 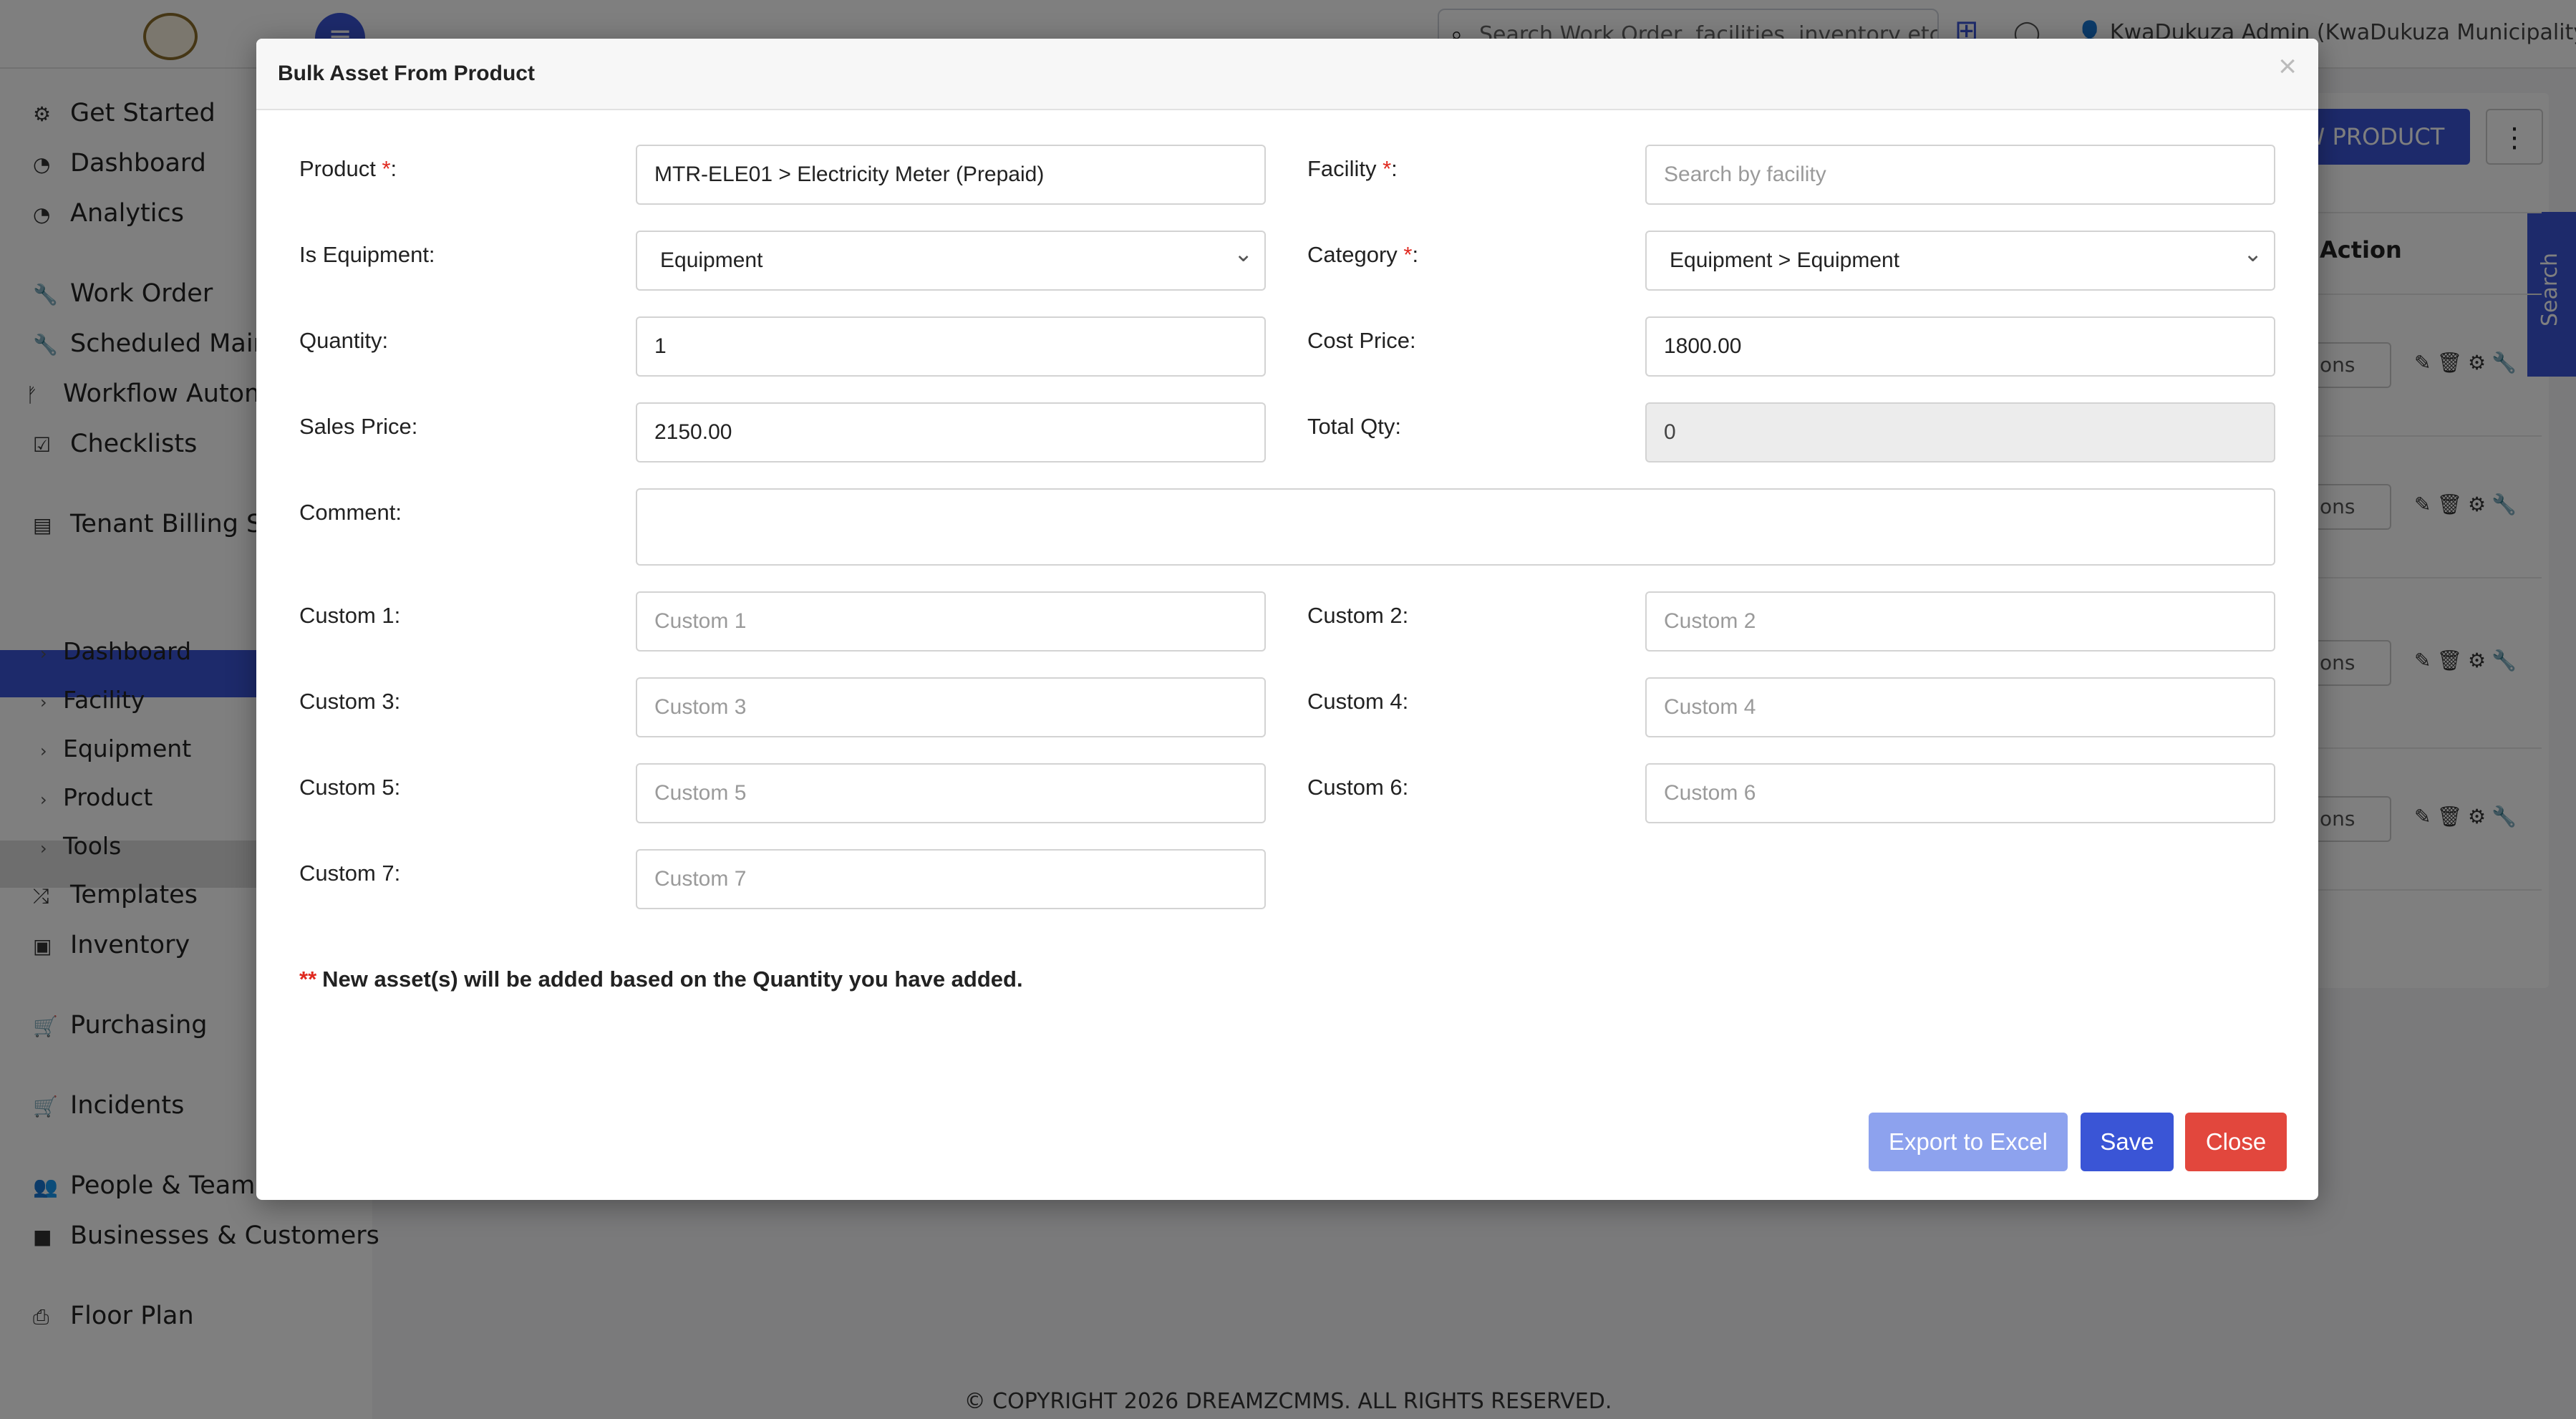 What do you see at coordinates (1960, 793) in the screenshot?
I see `custom6-input: Custom 6` at bounding box center [1960, 793].